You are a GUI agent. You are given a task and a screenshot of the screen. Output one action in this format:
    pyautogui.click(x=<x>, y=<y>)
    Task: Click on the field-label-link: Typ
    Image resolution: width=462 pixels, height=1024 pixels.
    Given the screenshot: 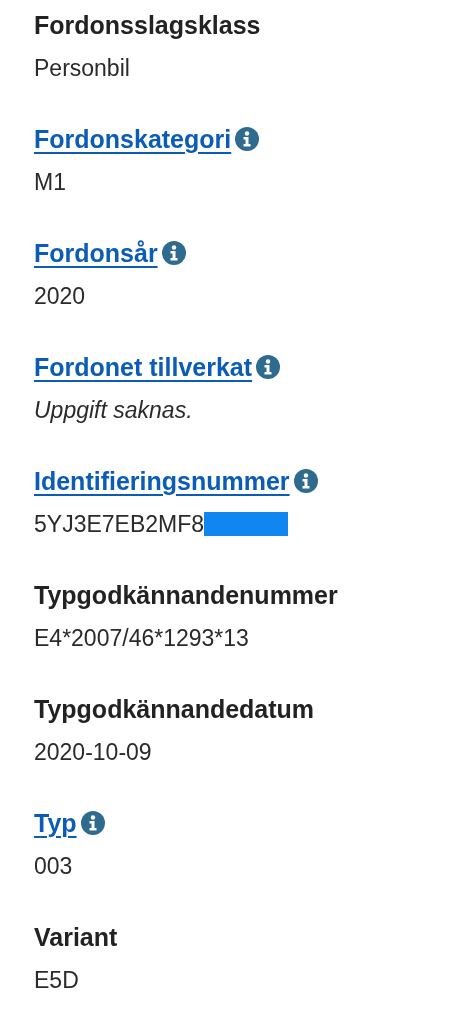 What is the action you would take?
    pyautogui.click(x=55, y=823)
    